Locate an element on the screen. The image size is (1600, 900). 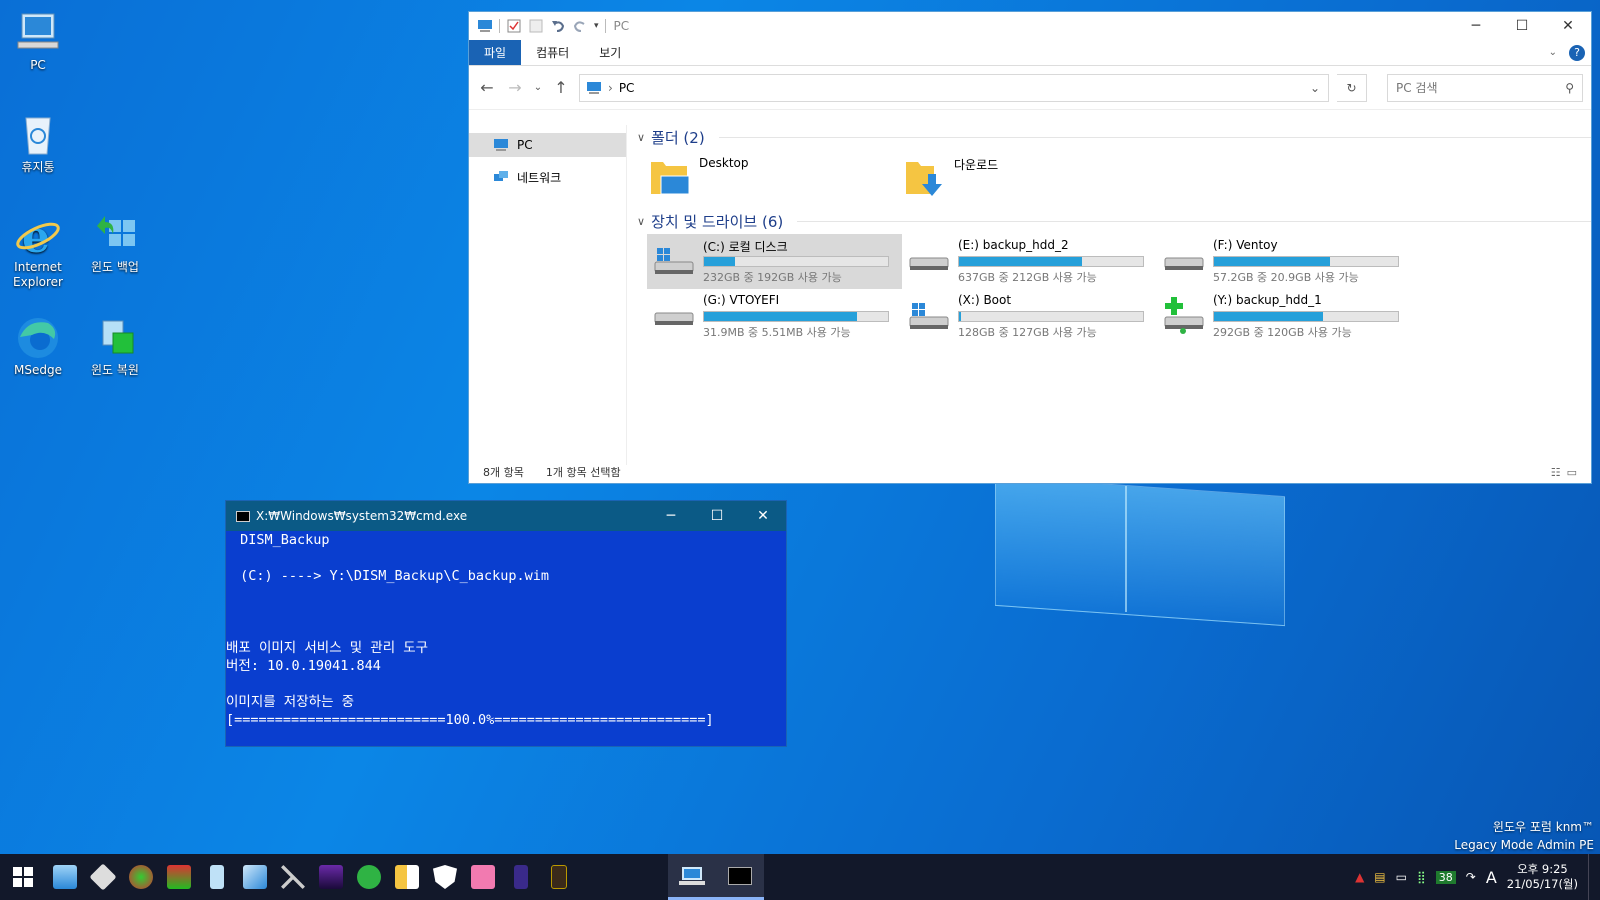
taskbar-app-security is located at coordinates (445, 877).